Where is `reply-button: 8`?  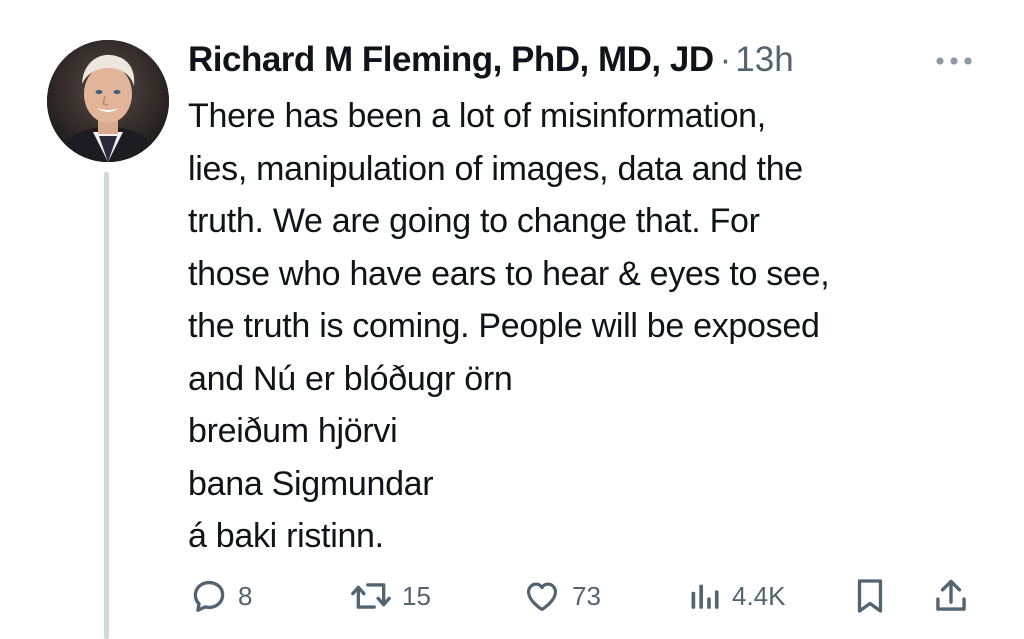
reply-button: 8 is located at coordinates (221, 596).